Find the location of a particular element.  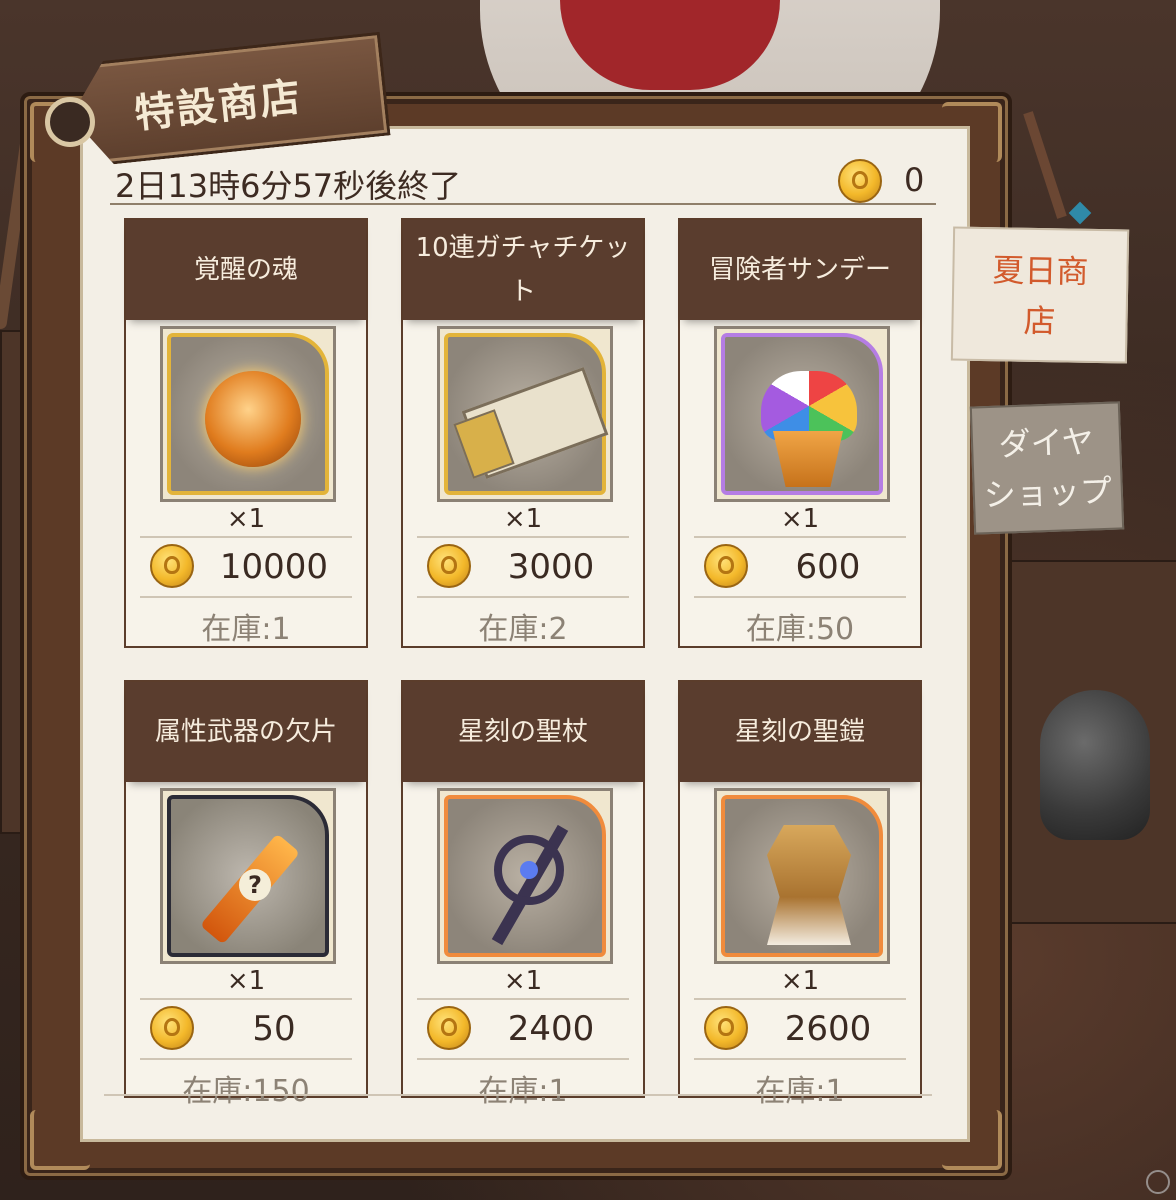

shop-item-card: 星刻の聖鎧 ×1 2600 在庫:1 is located at coordinates (800, 894).